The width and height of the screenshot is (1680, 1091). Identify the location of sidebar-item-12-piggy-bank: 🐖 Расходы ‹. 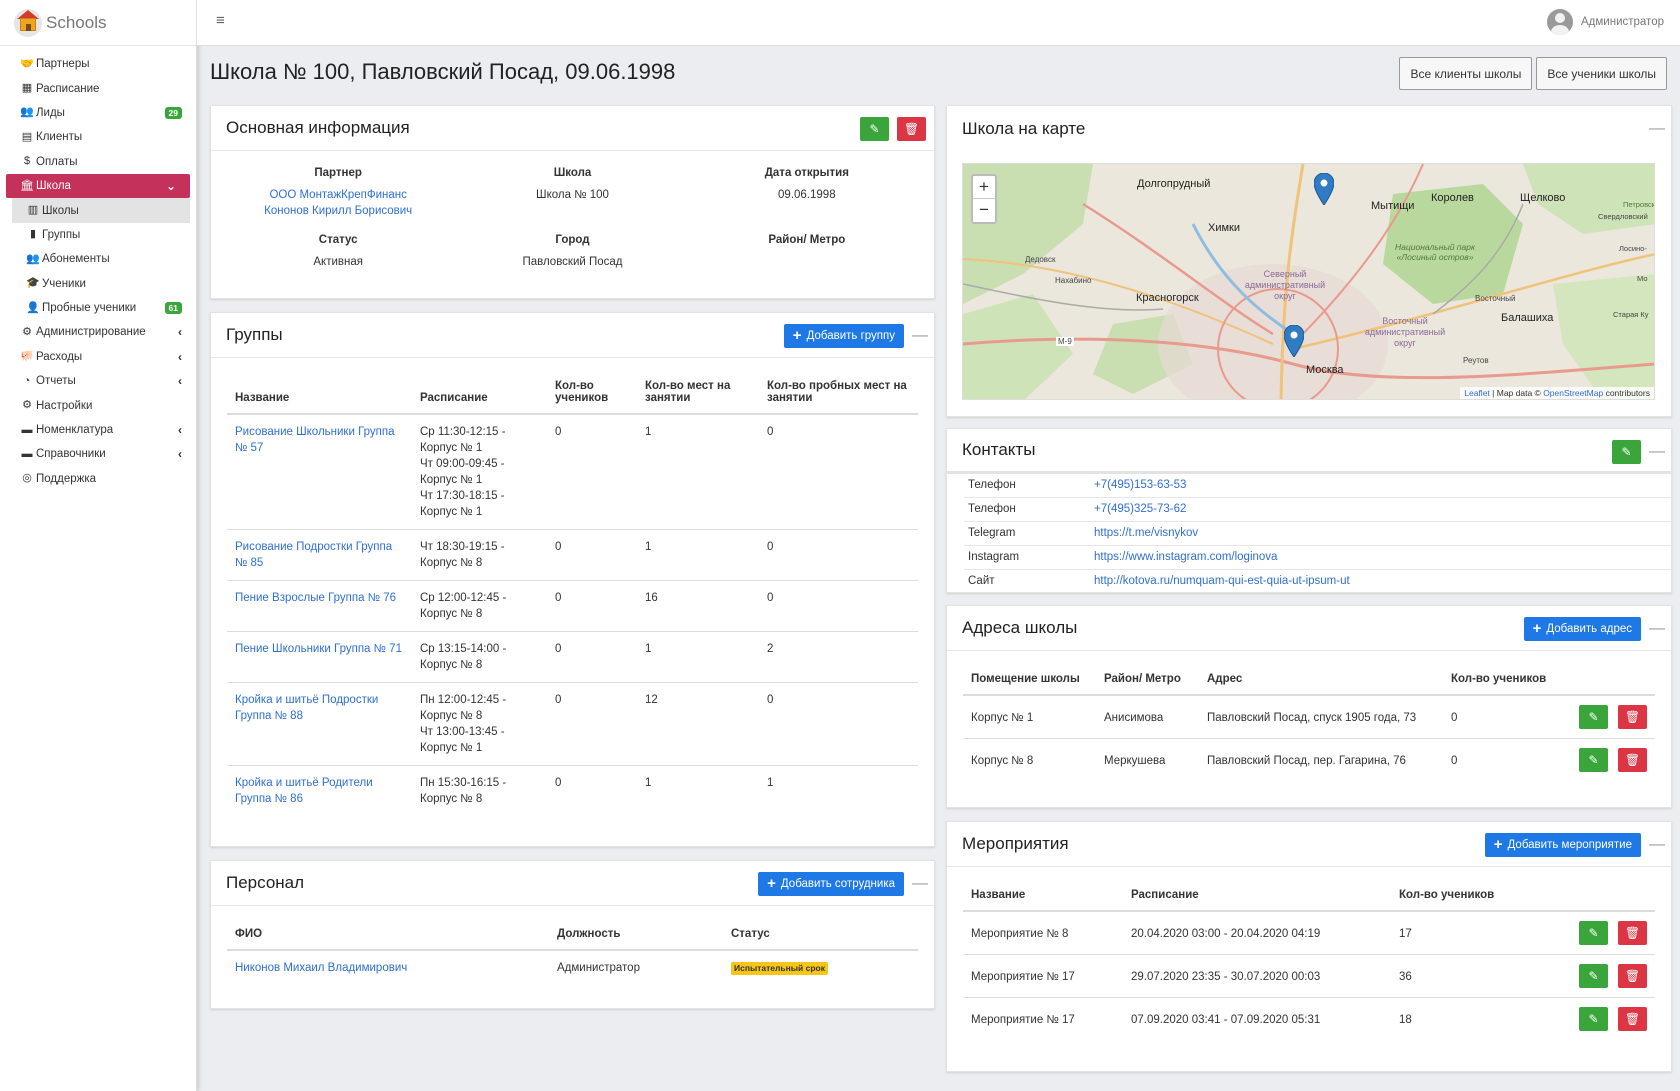
(98, 357).